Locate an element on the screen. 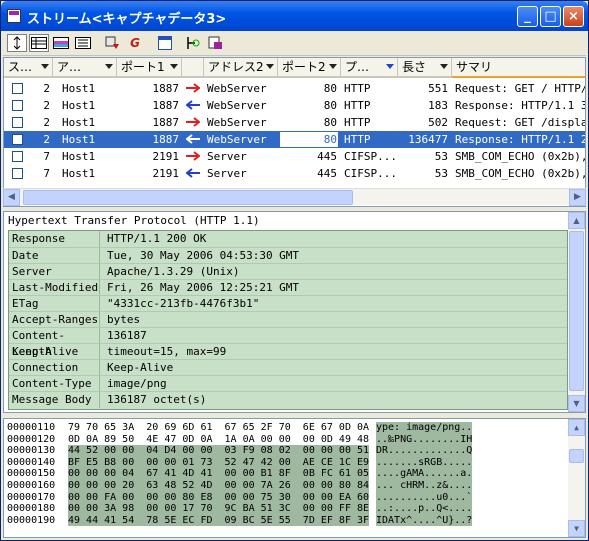 This screenshot has width=589, height=541. detail-row: Content-Type image/png is located at coordinates (288, 383).